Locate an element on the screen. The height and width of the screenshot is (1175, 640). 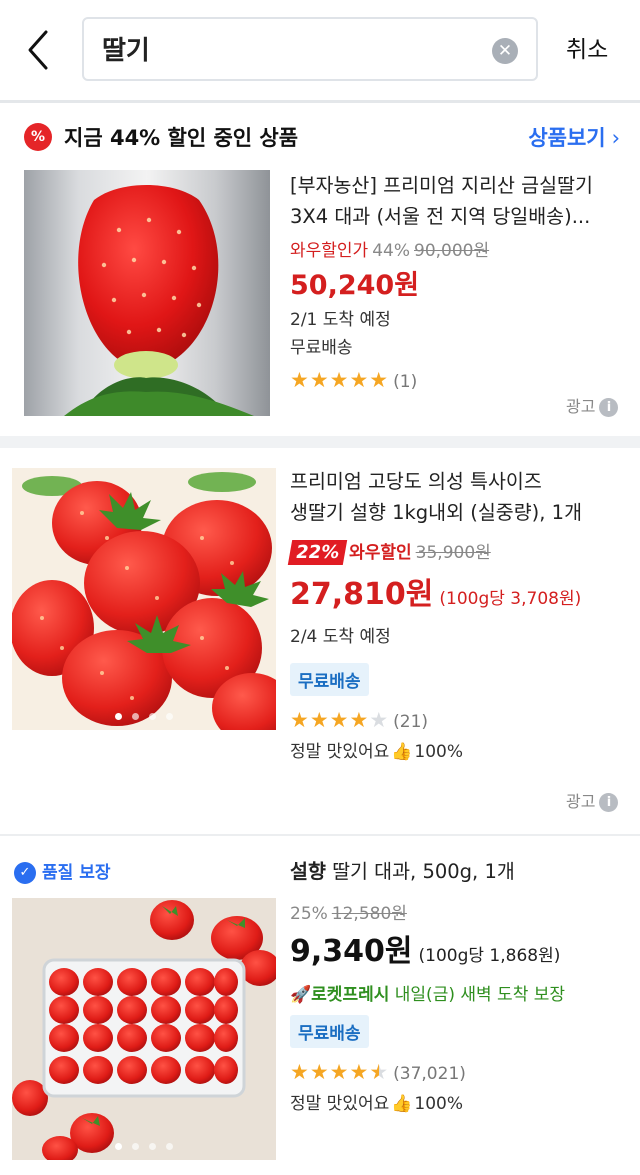
title-rest: 딸기 대과, 500g, 1개 is located at coordinates (420, 871).